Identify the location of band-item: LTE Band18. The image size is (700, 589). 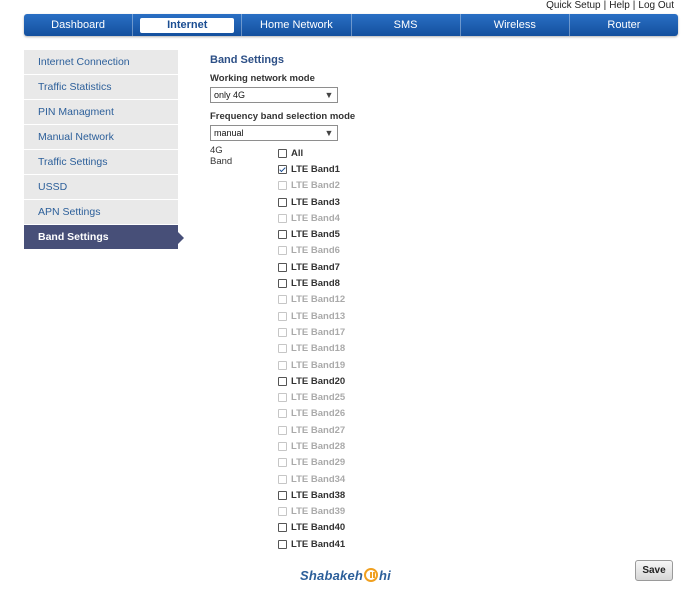
(338, 349).